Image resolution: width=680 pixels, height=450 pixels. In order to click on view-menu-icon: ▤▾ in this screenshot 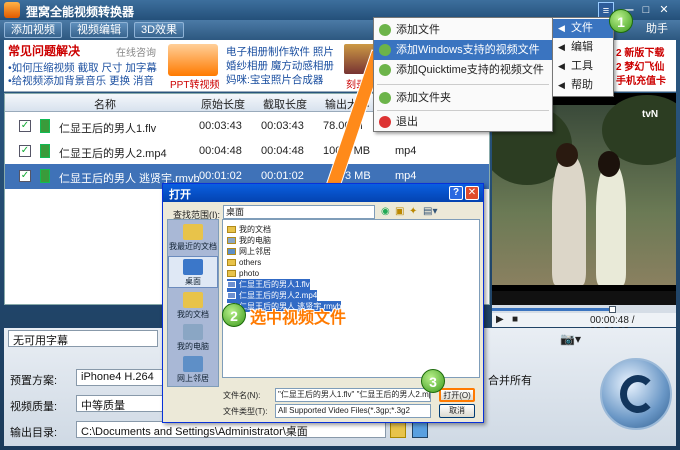, I will do `click(430, 211)`.